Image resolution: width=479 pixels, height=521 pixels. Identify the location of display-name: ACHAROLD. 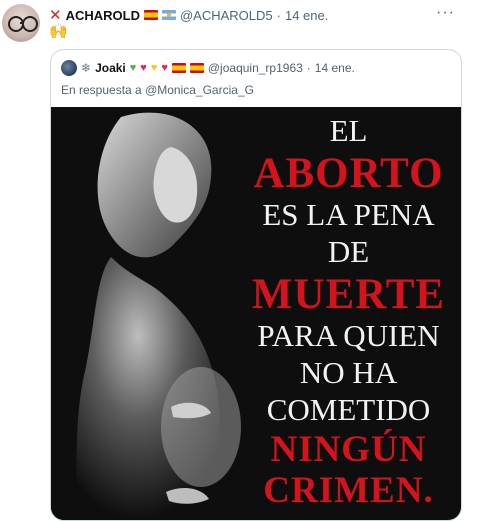
(103, 15).